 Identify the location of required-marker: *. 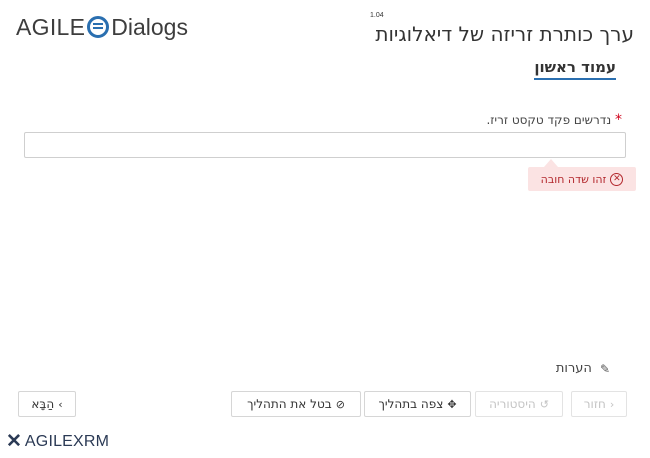
(618, 120).